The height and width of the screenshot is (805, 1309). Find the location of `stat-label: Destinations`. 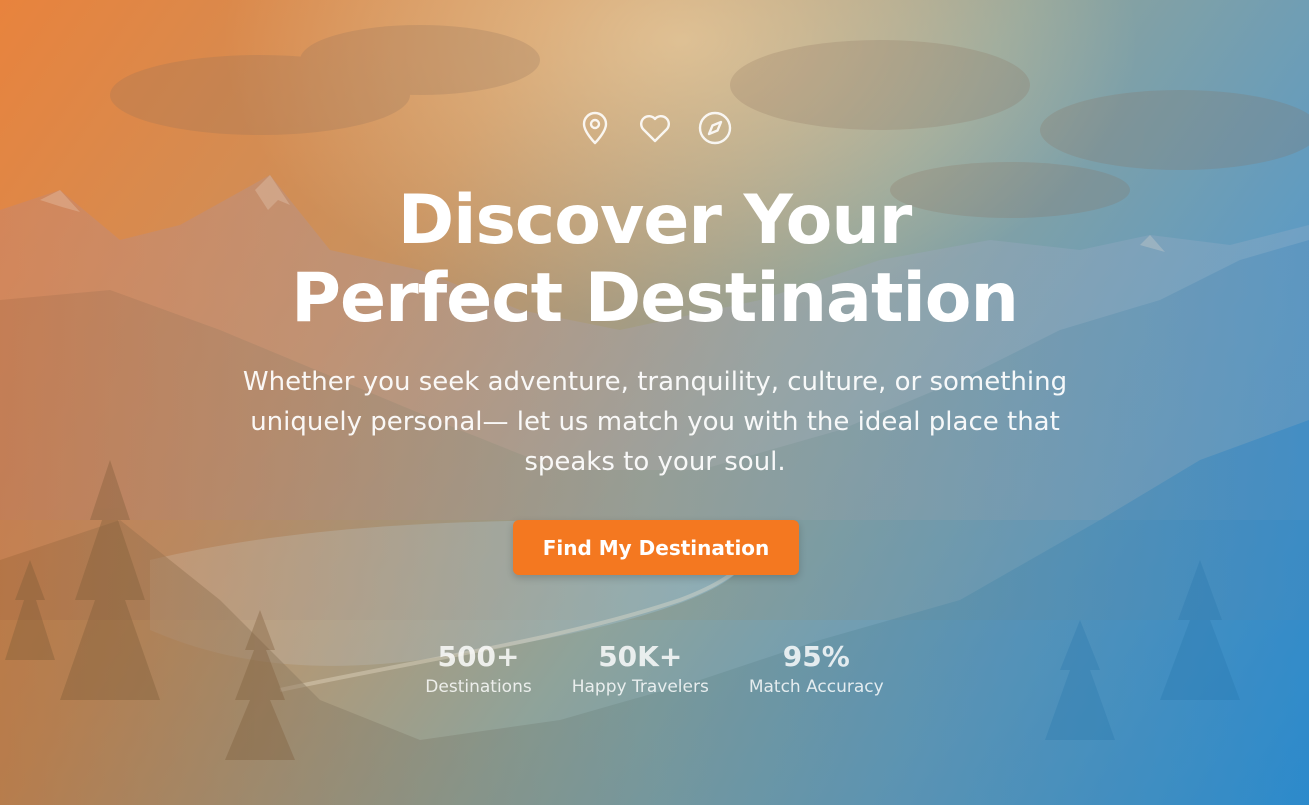

stat-label: Destinations is located at coordinates (478, 687).